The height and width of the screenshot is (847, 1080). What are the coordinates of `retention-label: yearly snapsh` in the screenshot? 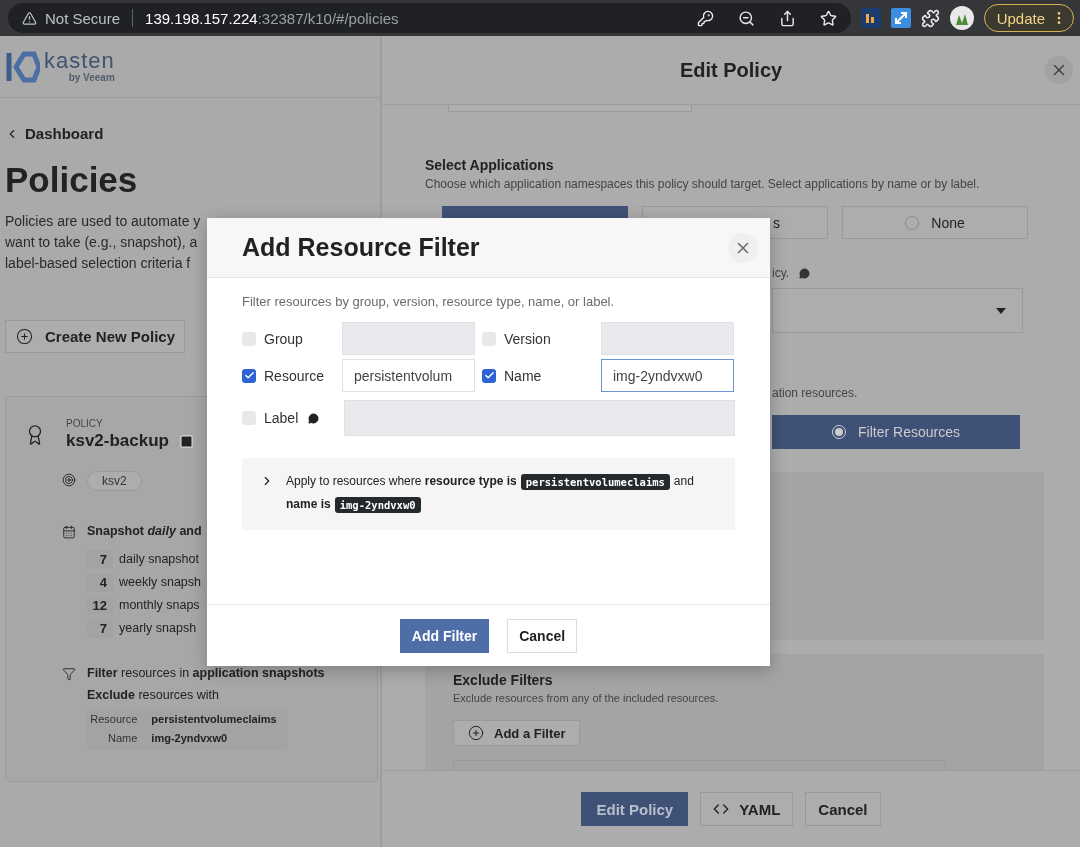 It's located at (157, 628).